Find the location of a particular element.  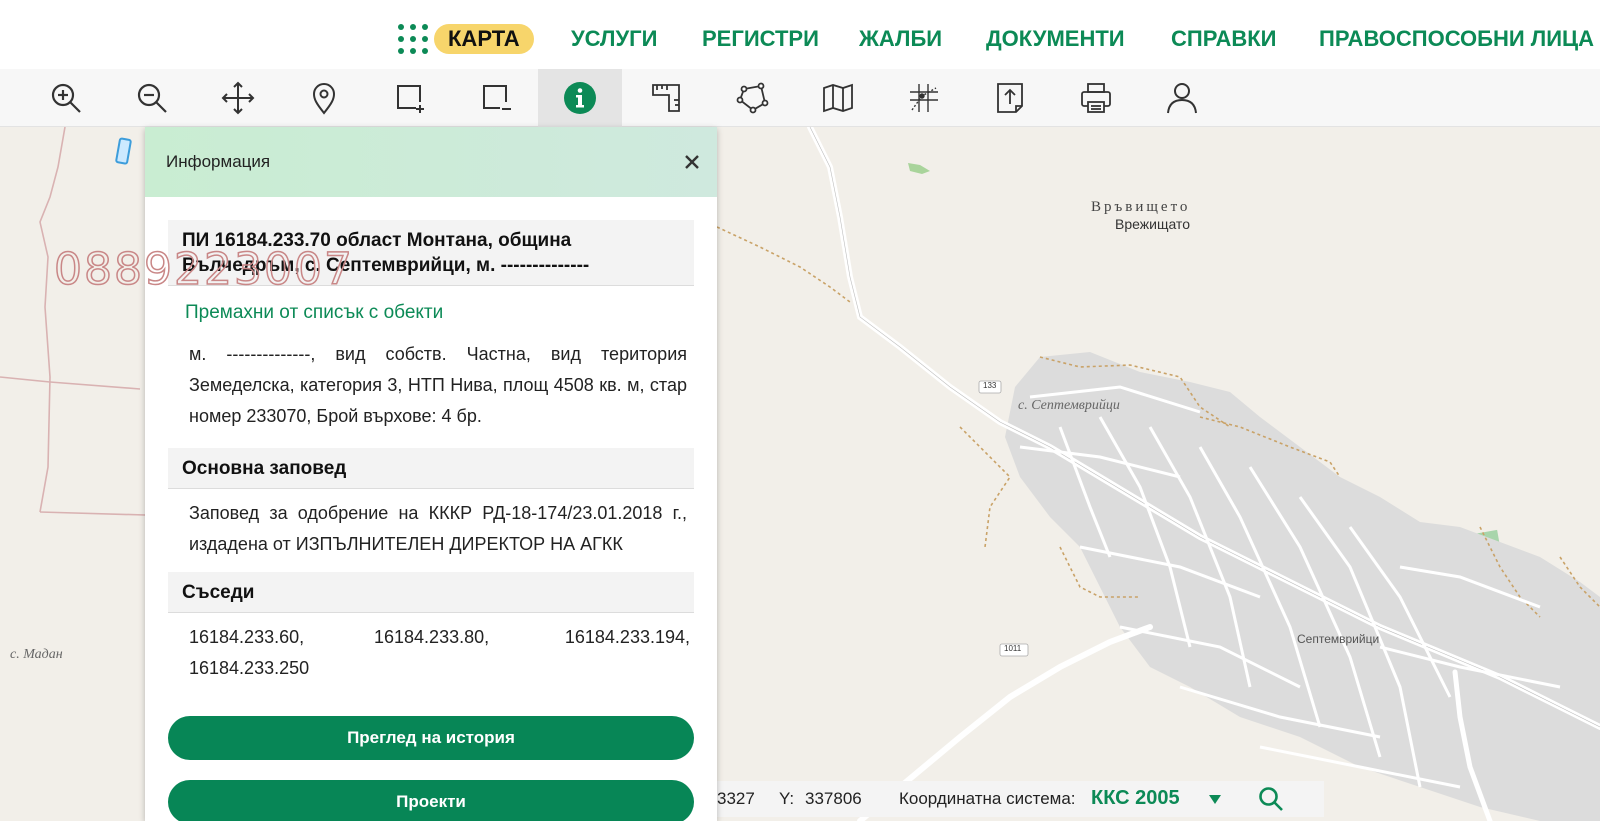

neighbor-item: 16184.233.250 is located at coordinates (249, 668).